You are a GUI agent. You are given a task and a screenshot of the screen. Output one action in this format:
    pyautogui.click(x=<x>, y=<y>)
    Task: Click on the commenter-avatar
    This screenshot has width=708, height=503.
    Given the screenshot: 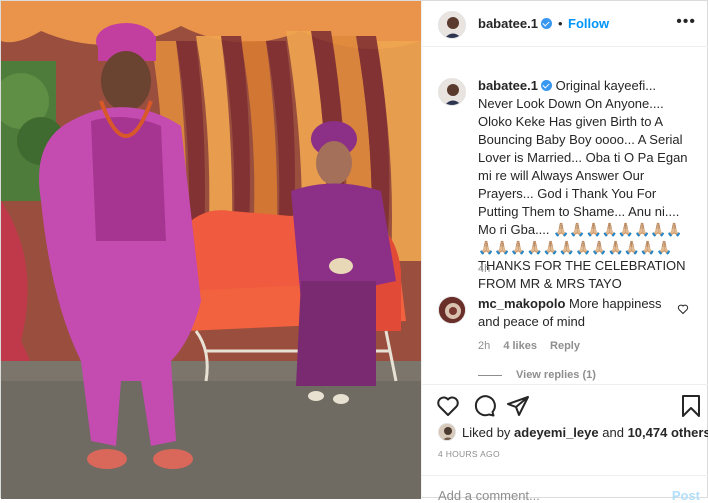 What is the action you would take?
    pyautogui.click(x=452, y=310)
    